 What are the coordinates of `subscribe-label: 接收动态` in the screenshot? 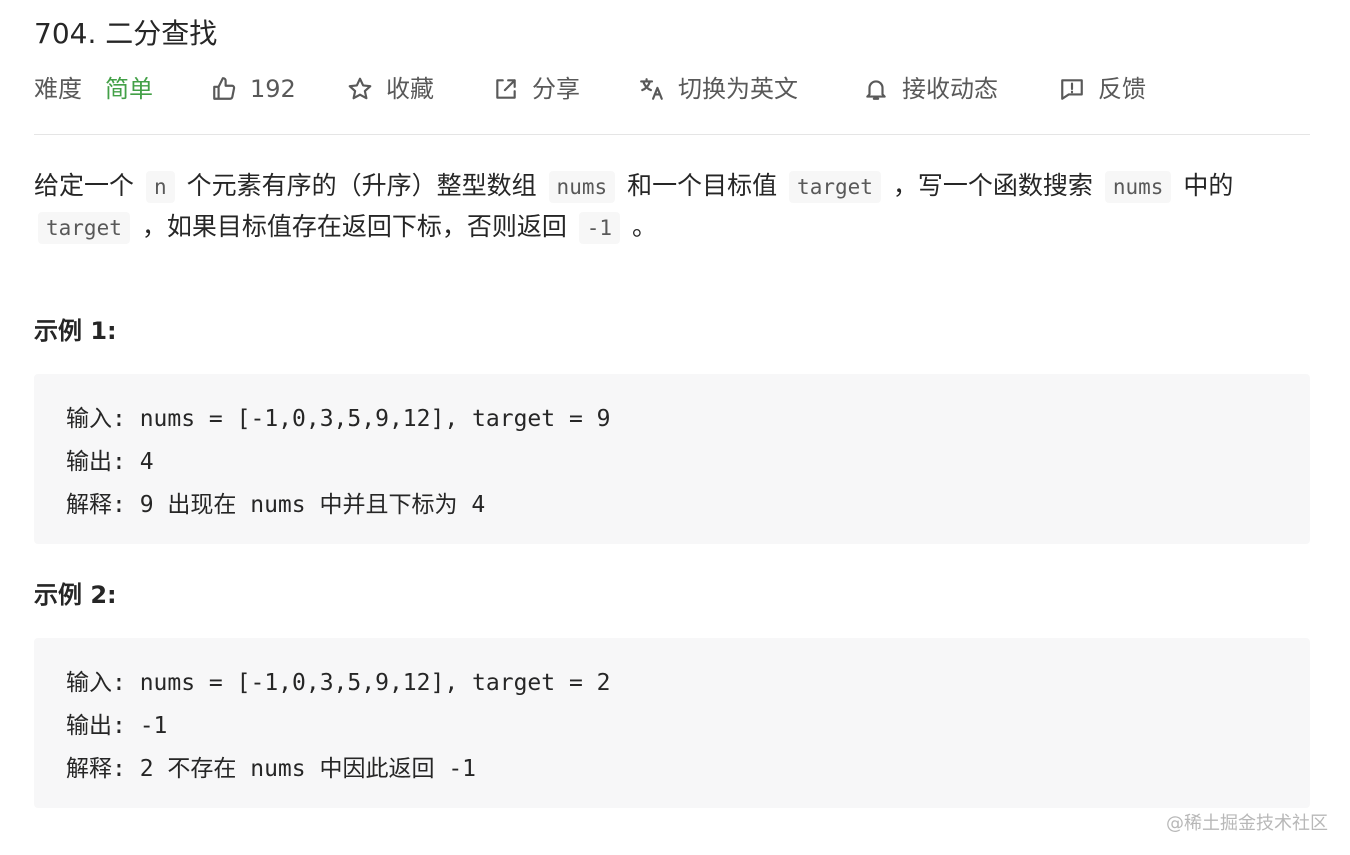 It's located at (950, 89).